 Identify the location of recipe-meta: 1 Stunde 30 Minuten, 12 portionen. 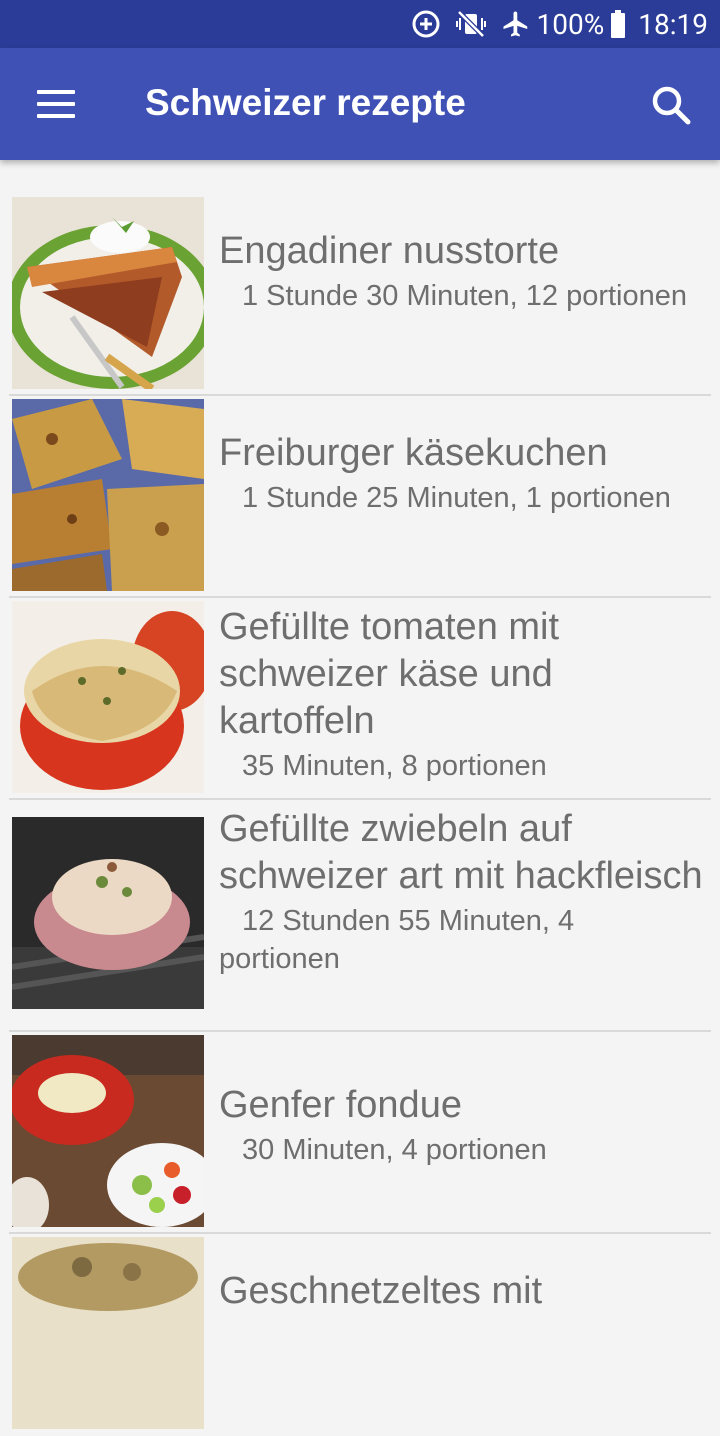
(464, 296).